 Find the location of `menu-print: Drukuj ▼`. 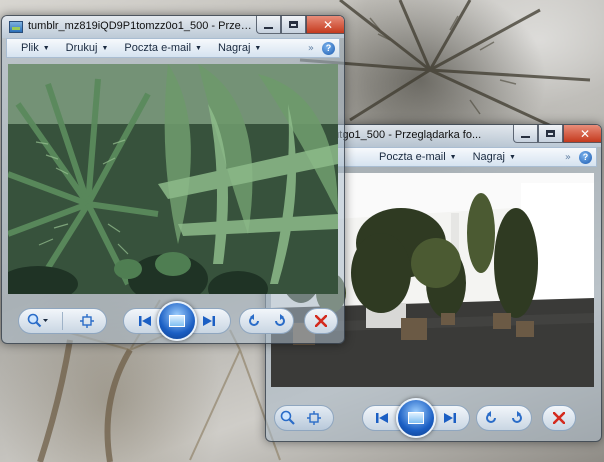

menu-print: Drukuj ▼ is located at coordinates (87, 48).